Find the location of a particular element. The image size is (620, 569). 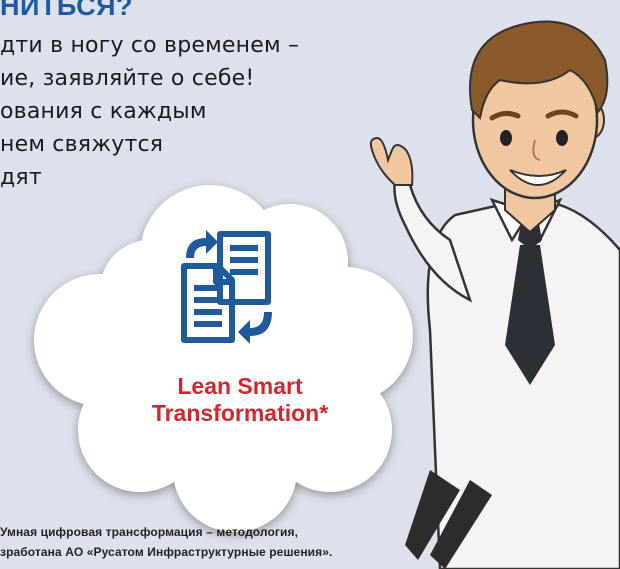

documents-sync-icon is located at coordinates (226, 287).